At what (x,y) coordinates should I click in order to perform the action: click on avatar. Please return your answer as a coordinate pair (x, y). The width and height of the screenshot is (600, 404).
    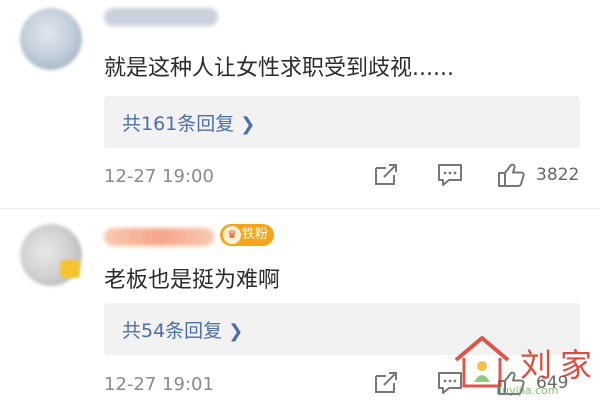
    Looking at the image, I should click on (51, 39).